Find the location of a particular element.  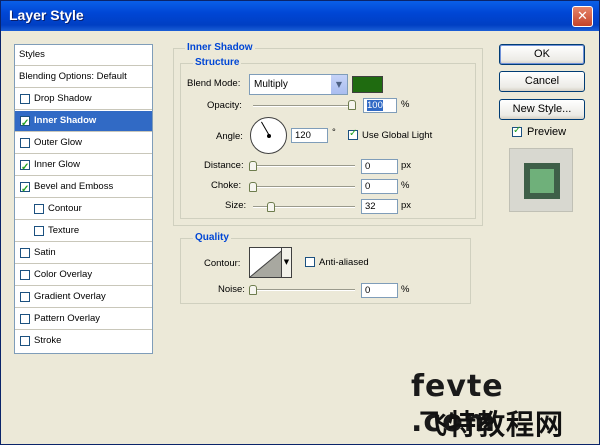

contour-checkbox is located at coordinates (39, 209).